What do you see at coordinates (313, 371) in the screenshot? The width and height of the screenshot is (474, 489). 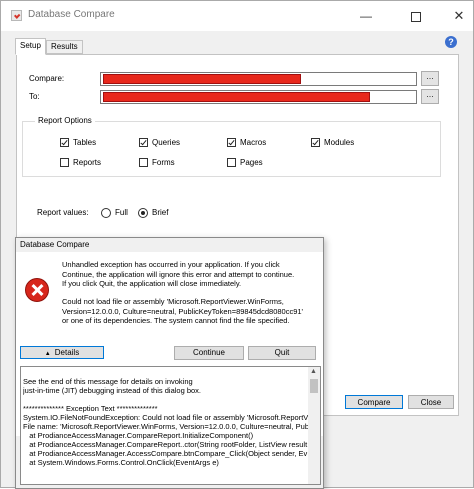 I see `scroll-up-icon: ▲` at bounding box center [313, 371].